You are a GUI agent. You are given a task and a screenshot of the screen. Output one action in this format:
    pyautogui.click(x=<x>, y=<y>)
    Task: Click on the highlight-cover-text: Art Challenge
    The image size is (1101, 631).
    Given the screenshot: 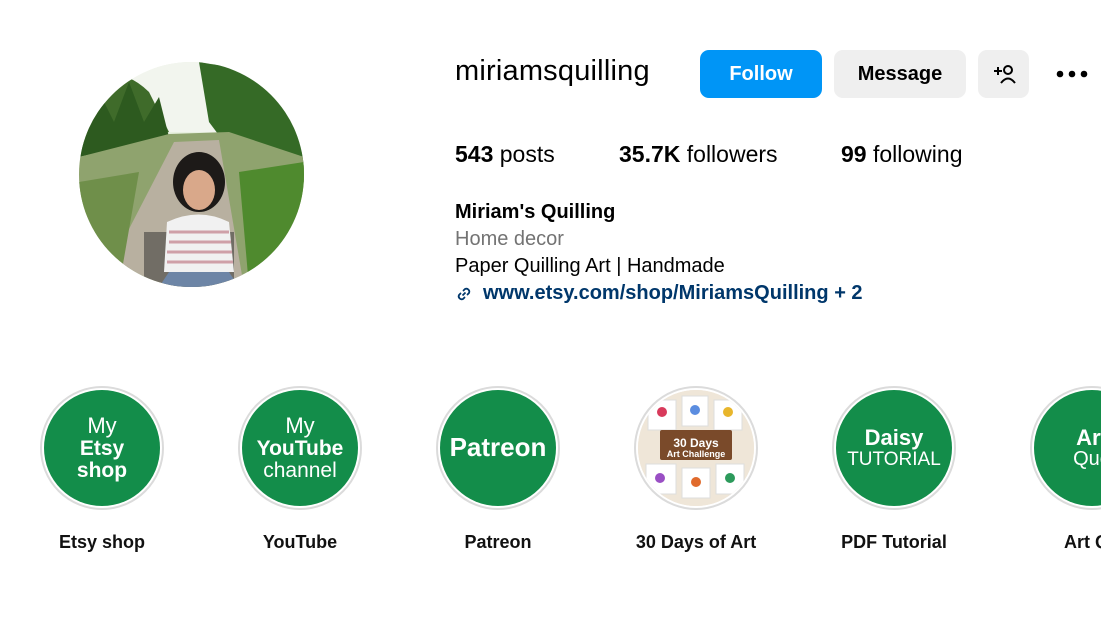 What is the action you would take?
    pyautogui.click(x=696, y=453)
    